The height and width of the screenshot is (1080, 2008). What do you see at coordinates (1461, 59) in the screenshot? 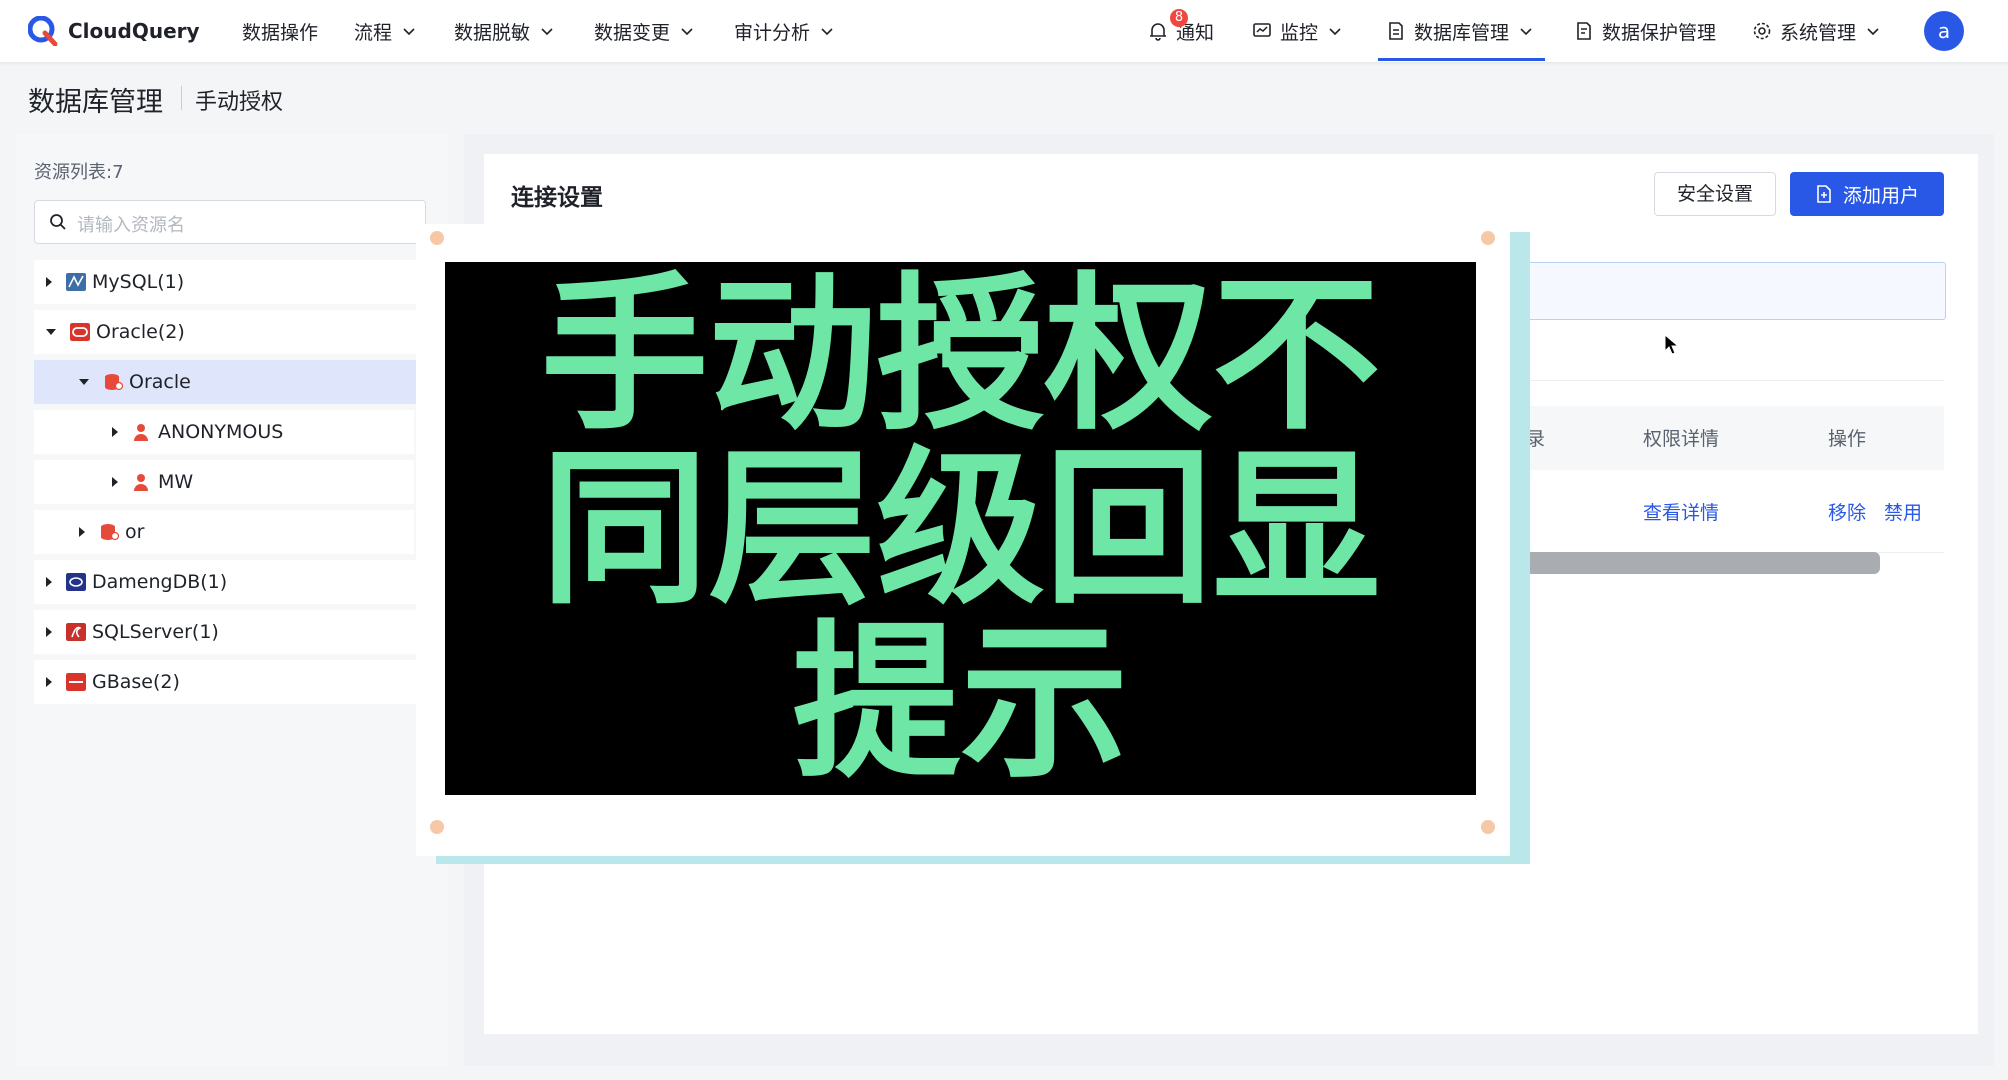
I see `active-nav-indicator` at bounding box center [1461, 59].